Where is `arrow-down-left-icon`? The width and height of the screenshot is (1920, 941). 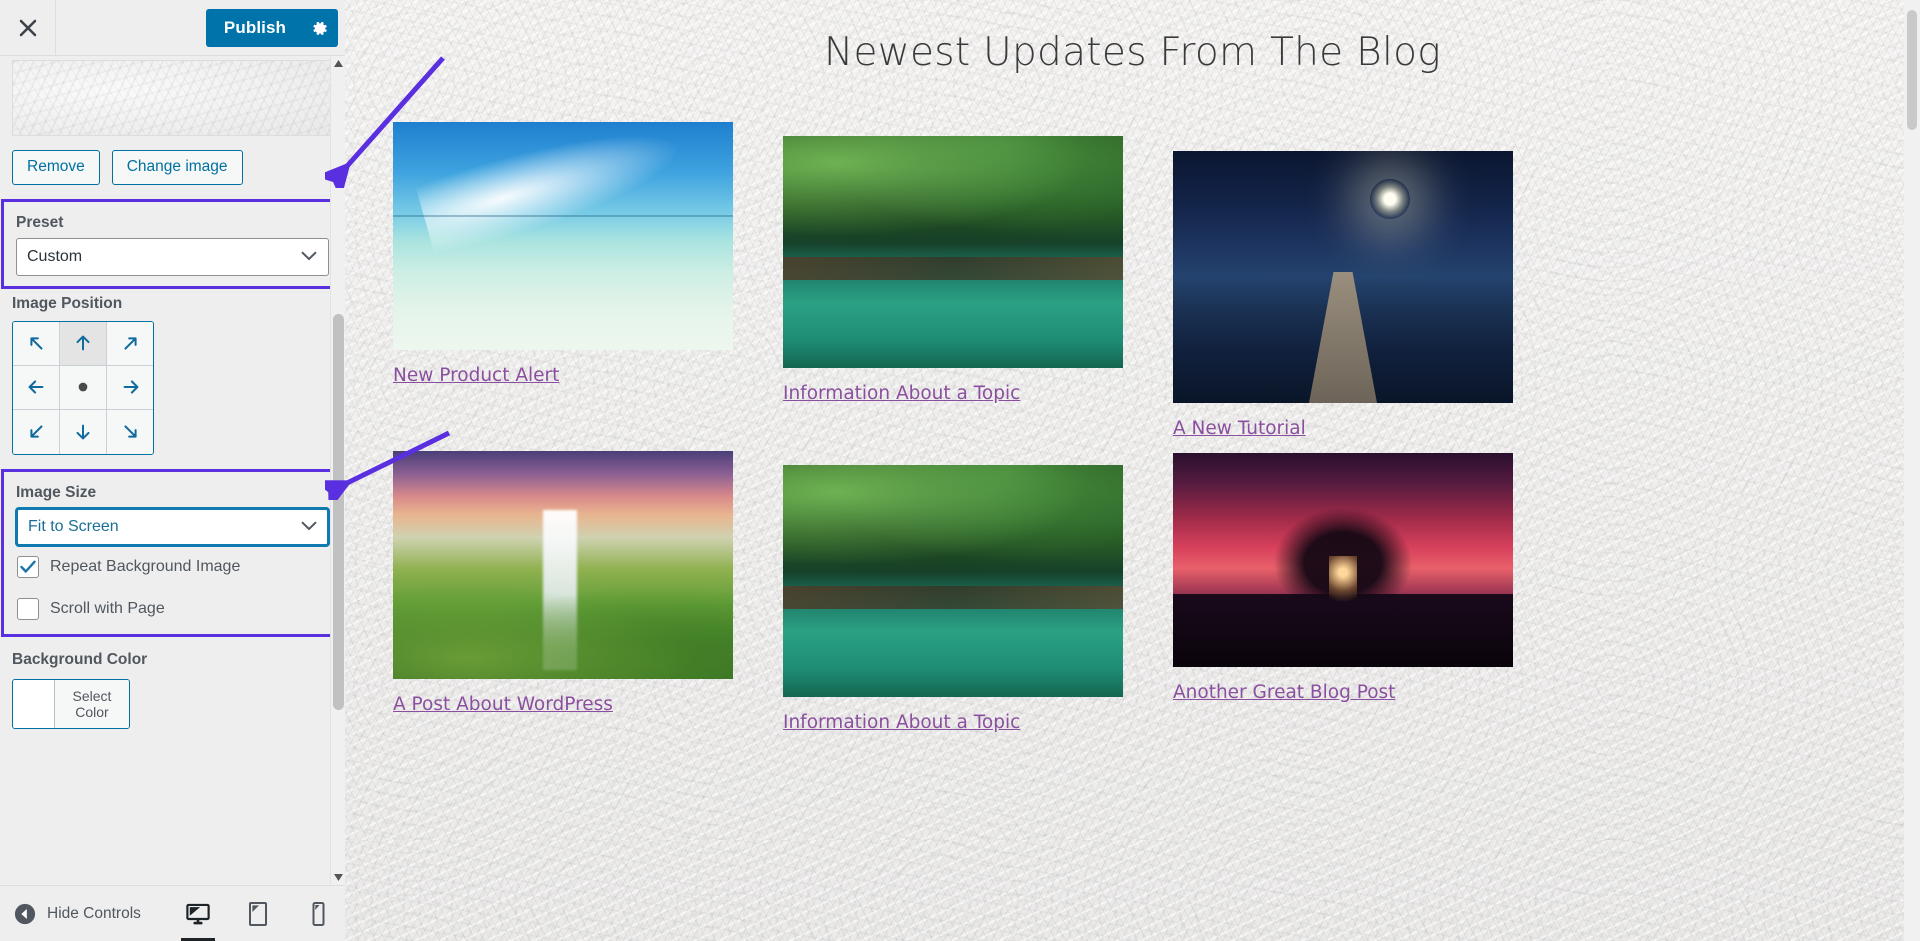
arrow-down-left-icon is located at coordinates (36, 431).